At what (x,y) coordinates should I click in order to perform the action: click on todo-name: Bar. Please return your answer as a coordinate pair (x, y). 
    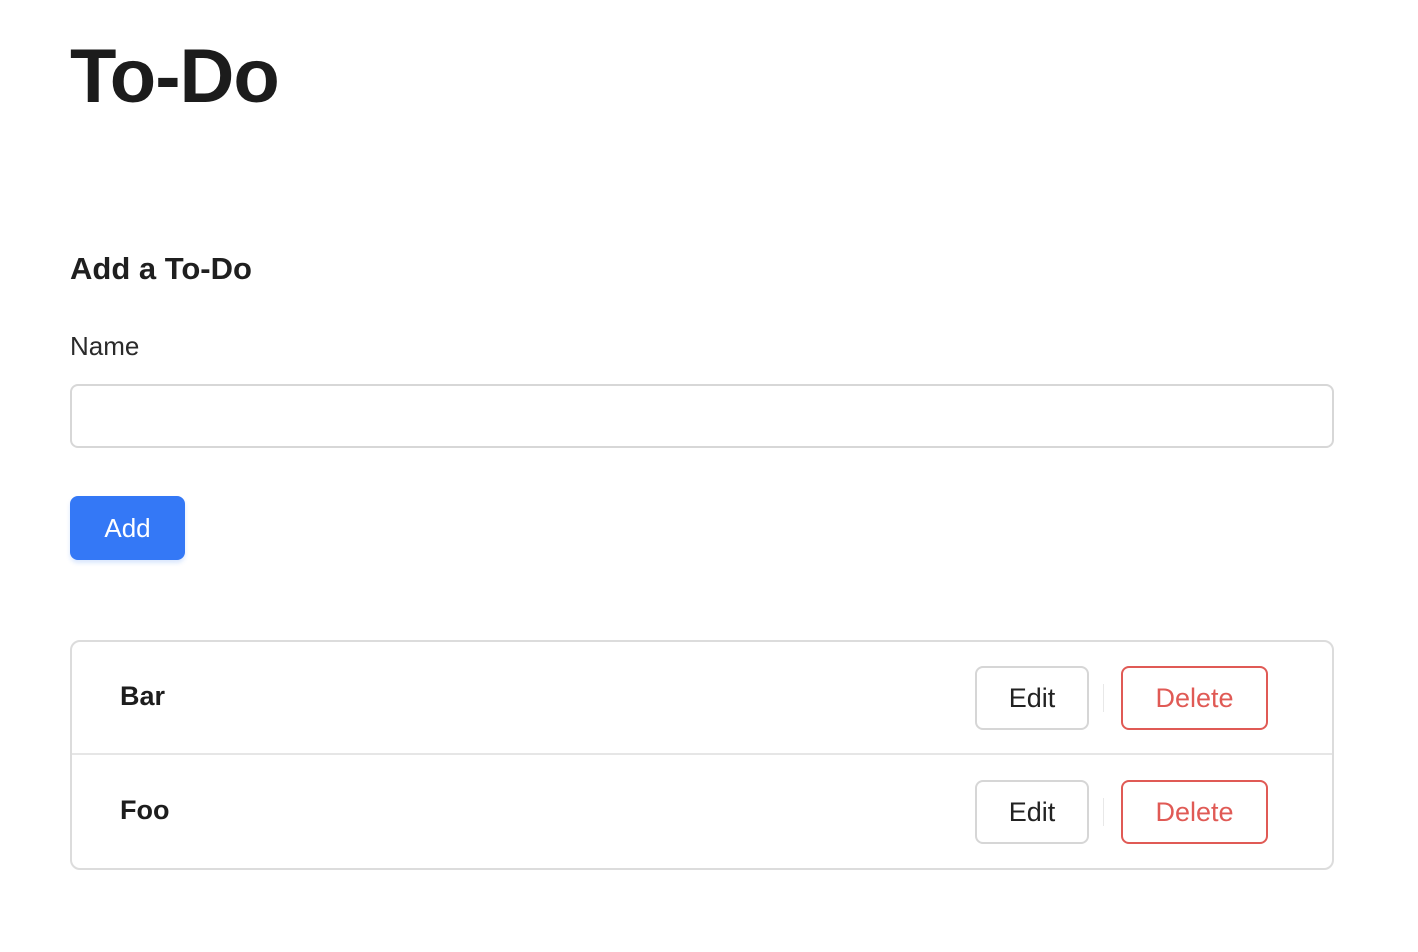
    Looking at the image, I should click on (143, 696).